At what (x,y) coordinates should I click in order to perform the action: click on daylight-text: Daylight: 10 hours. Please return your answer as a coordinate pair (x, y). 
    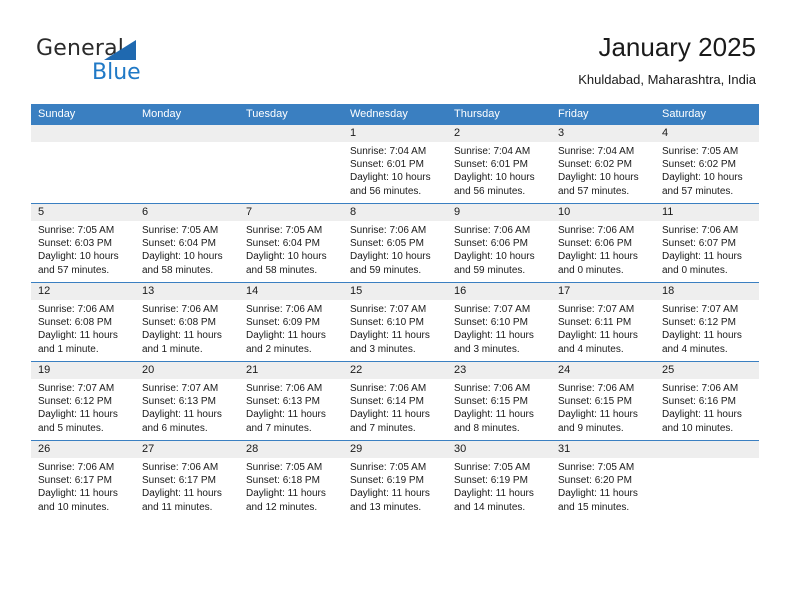
    Looking at the image, I should click on (494, 257).